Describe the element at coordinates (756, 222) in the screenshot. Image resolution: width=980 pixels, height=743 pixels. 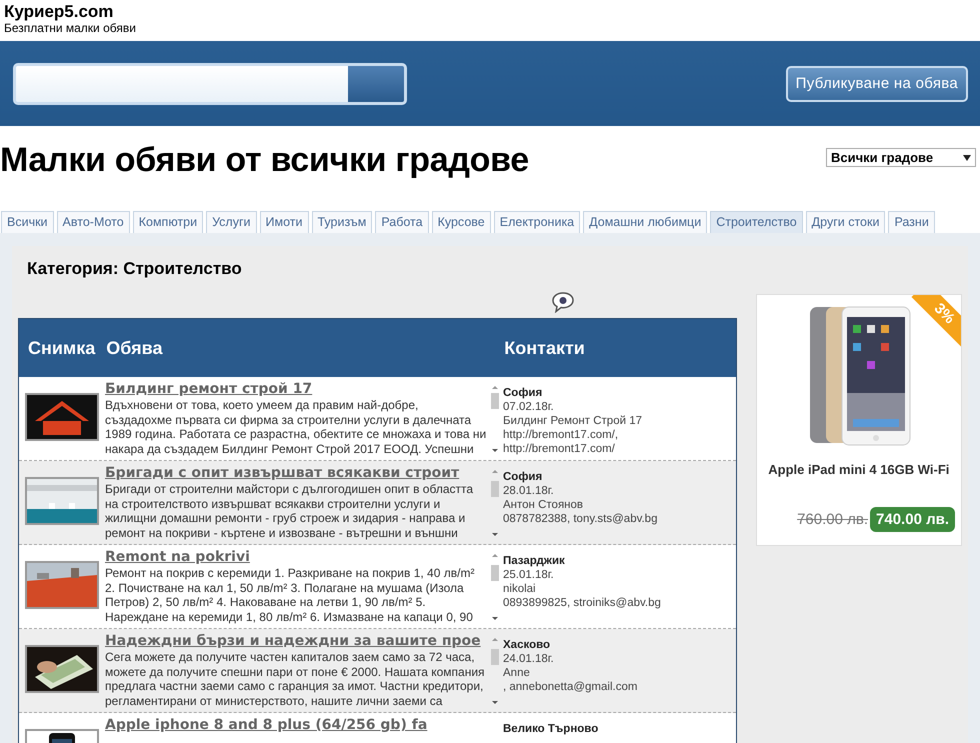
I see `category-tab: Строителство` at that location.